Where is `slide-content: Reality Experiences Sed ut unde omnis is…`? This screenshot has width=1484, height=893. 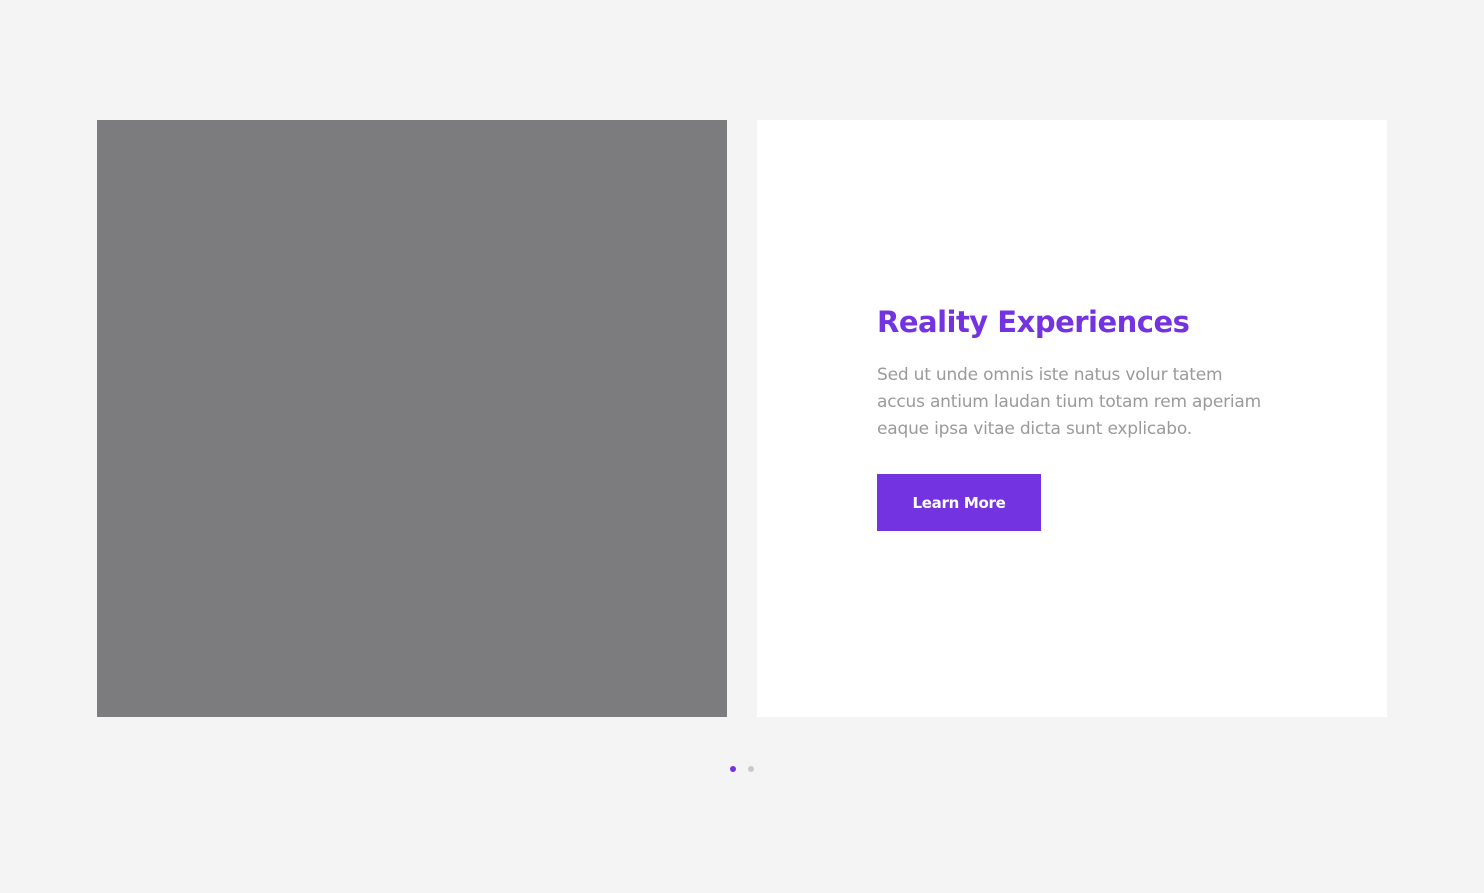 slide-content: Reality Experiences Sed ut unde omnis is… is located at coordinates (1072, 416).